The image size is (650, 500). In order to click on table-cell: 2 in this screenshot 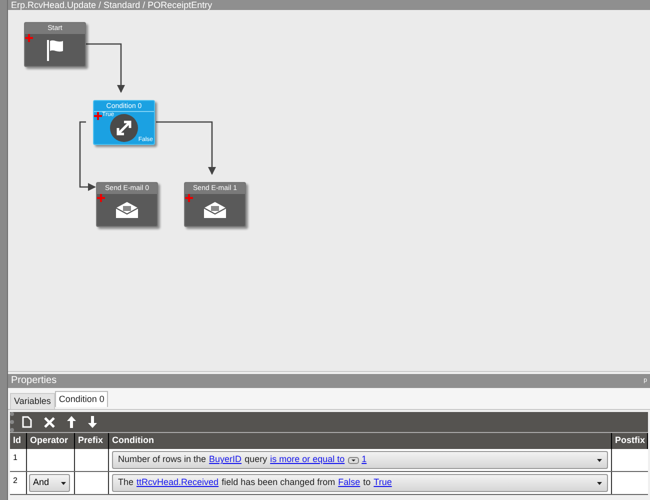, I will do `click(18, 483)`.